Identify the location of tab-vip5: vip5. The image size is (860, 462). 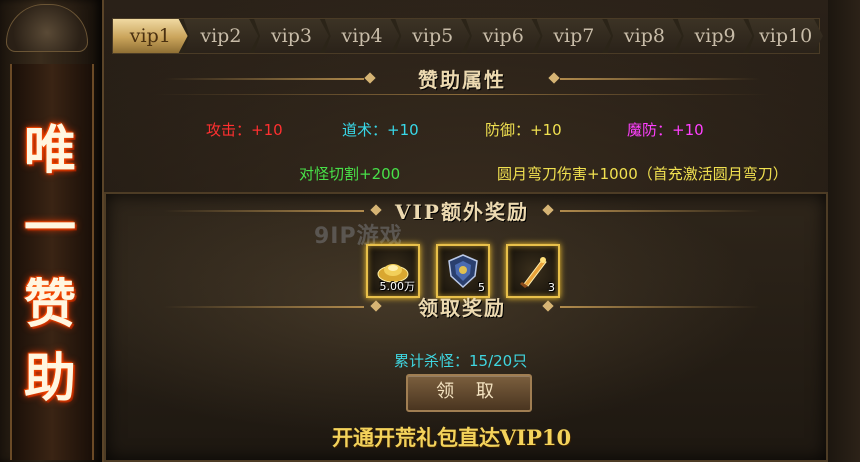
(432, 36).